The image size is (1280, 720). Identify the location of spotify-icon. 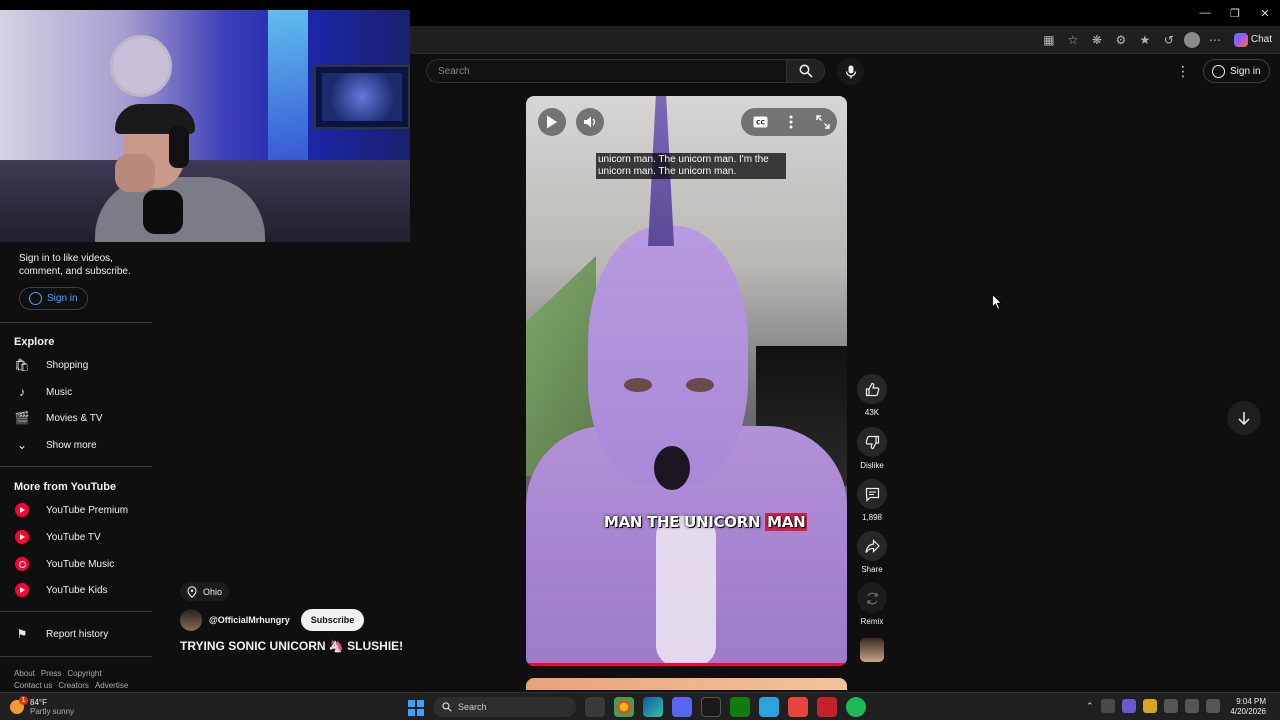
(856, 707).